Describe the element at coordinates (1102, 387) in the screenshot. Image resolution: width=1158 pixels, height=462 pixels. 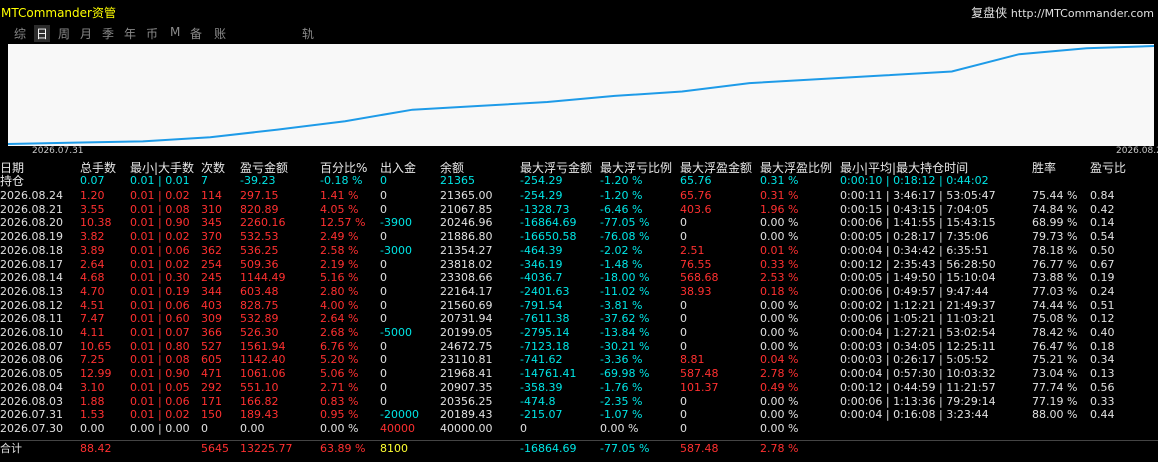
I see `cell-pl-ratio: 0.56` at that location.